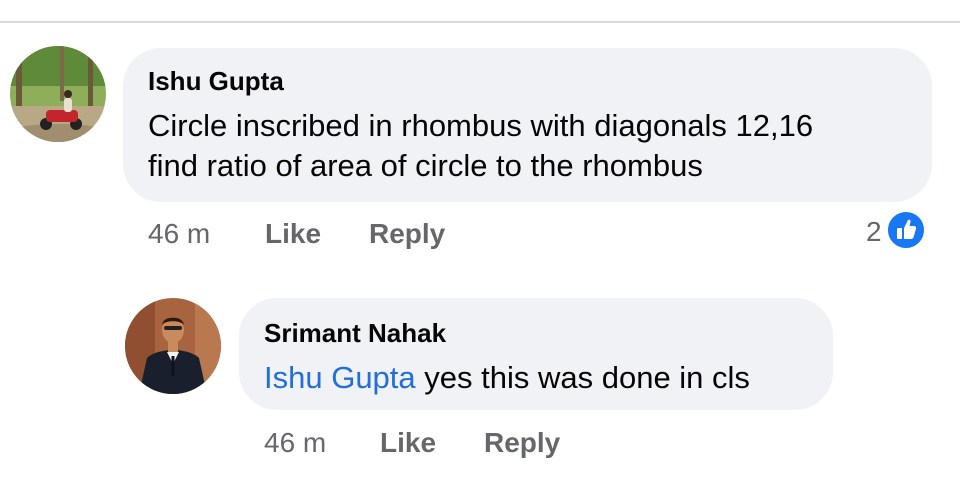  I want to click on mention-link: Ishu Gupta, so click(340, 377).